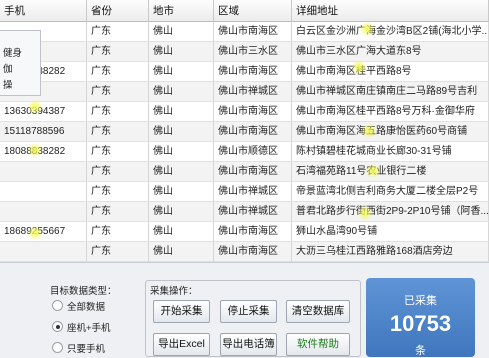 The image size is (489, 358). Describe the element at coordinates (181, 344) in the screenshot. I see `export-excel-button: 导出Excel` at that location.